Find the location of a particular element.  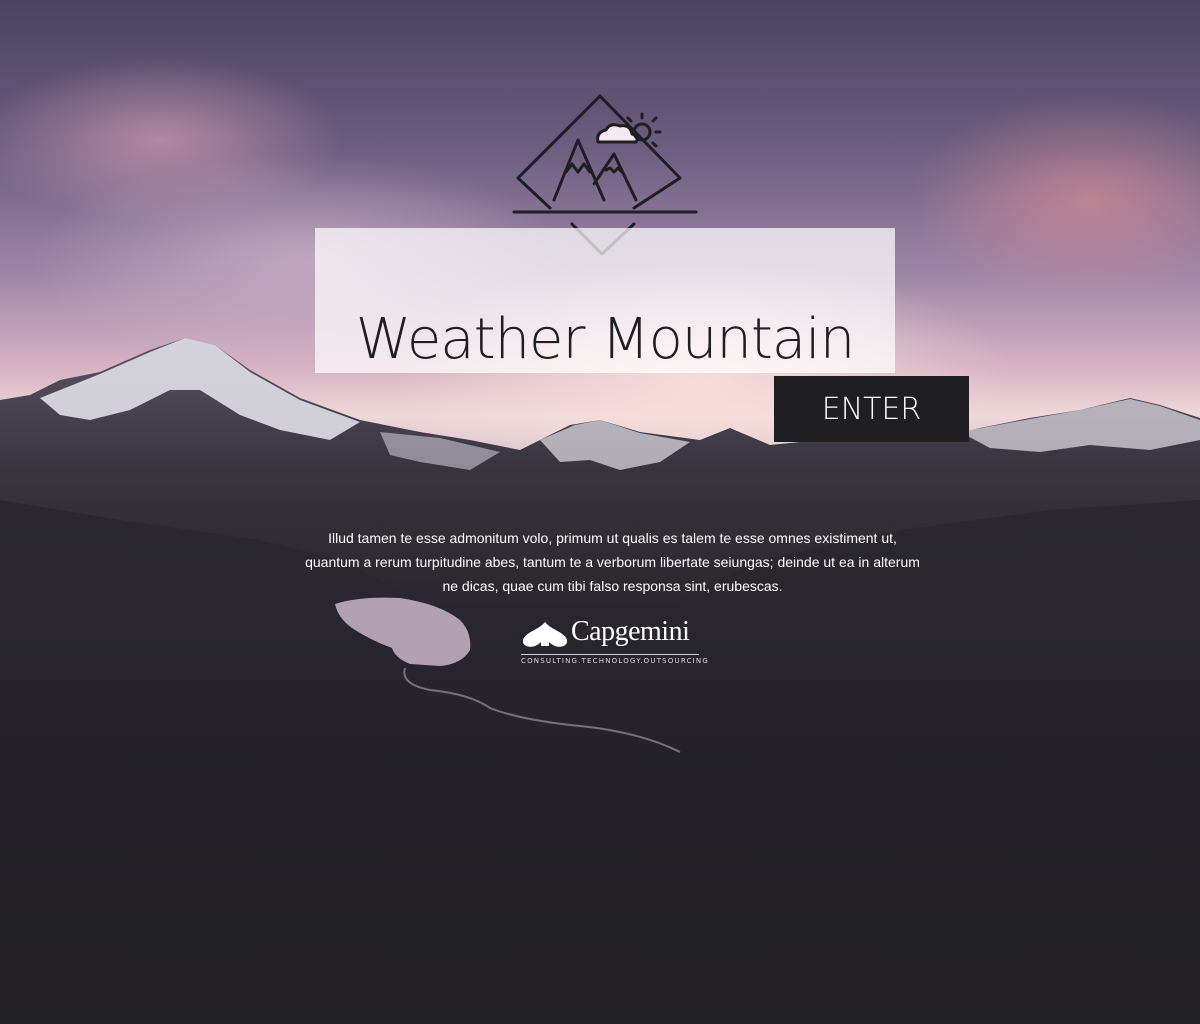

brand-name: Capgemini is located at coordinates (630, 631).